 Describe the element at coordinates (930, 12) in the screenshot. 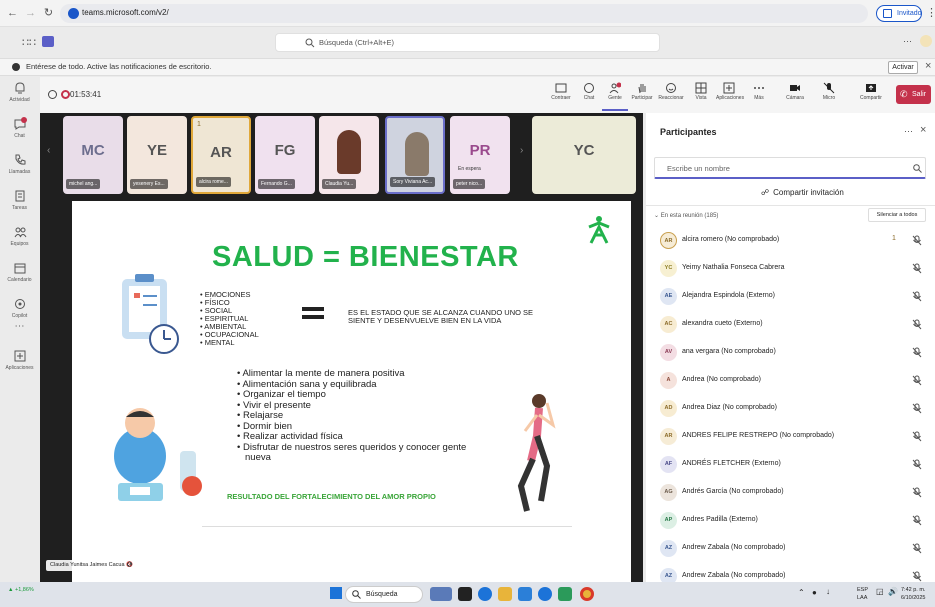

I see `browser-menu-icon: ⋮` at that location.